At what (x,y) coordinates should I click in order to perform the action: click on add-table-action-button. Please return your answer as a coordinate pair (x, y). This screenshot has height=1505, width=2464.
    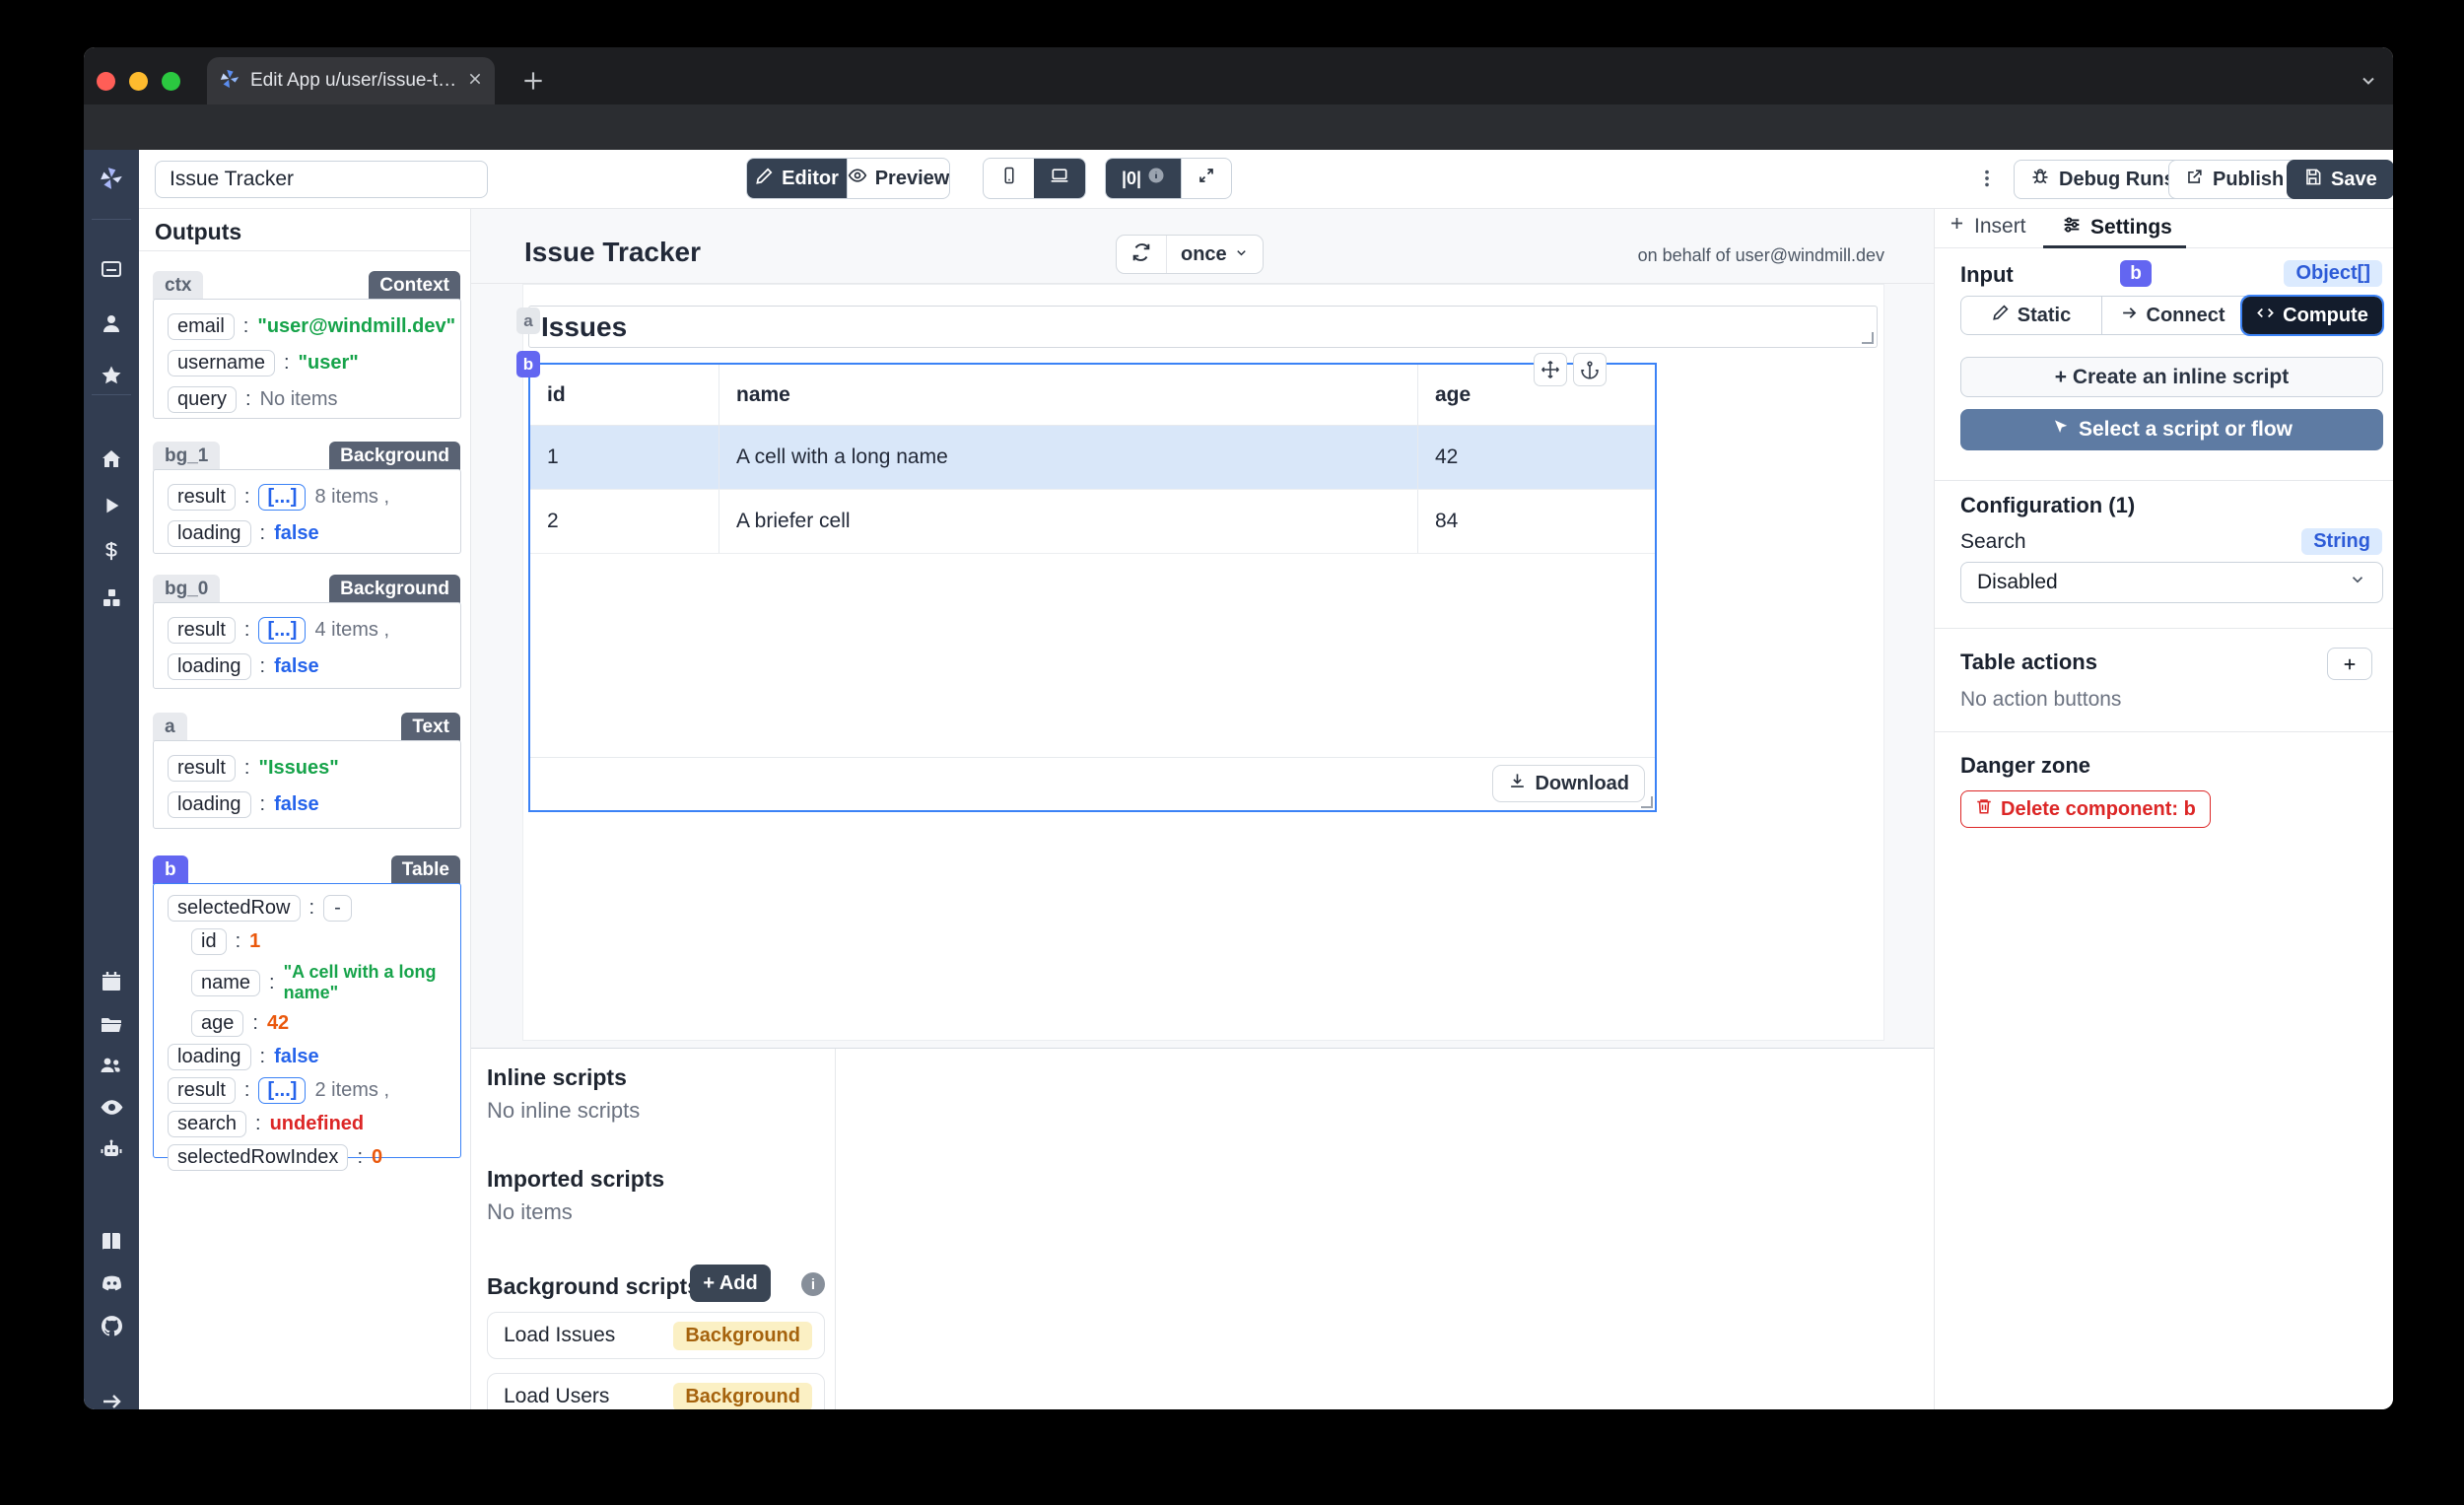
    Looking at the image, I should click on (2349, 664).